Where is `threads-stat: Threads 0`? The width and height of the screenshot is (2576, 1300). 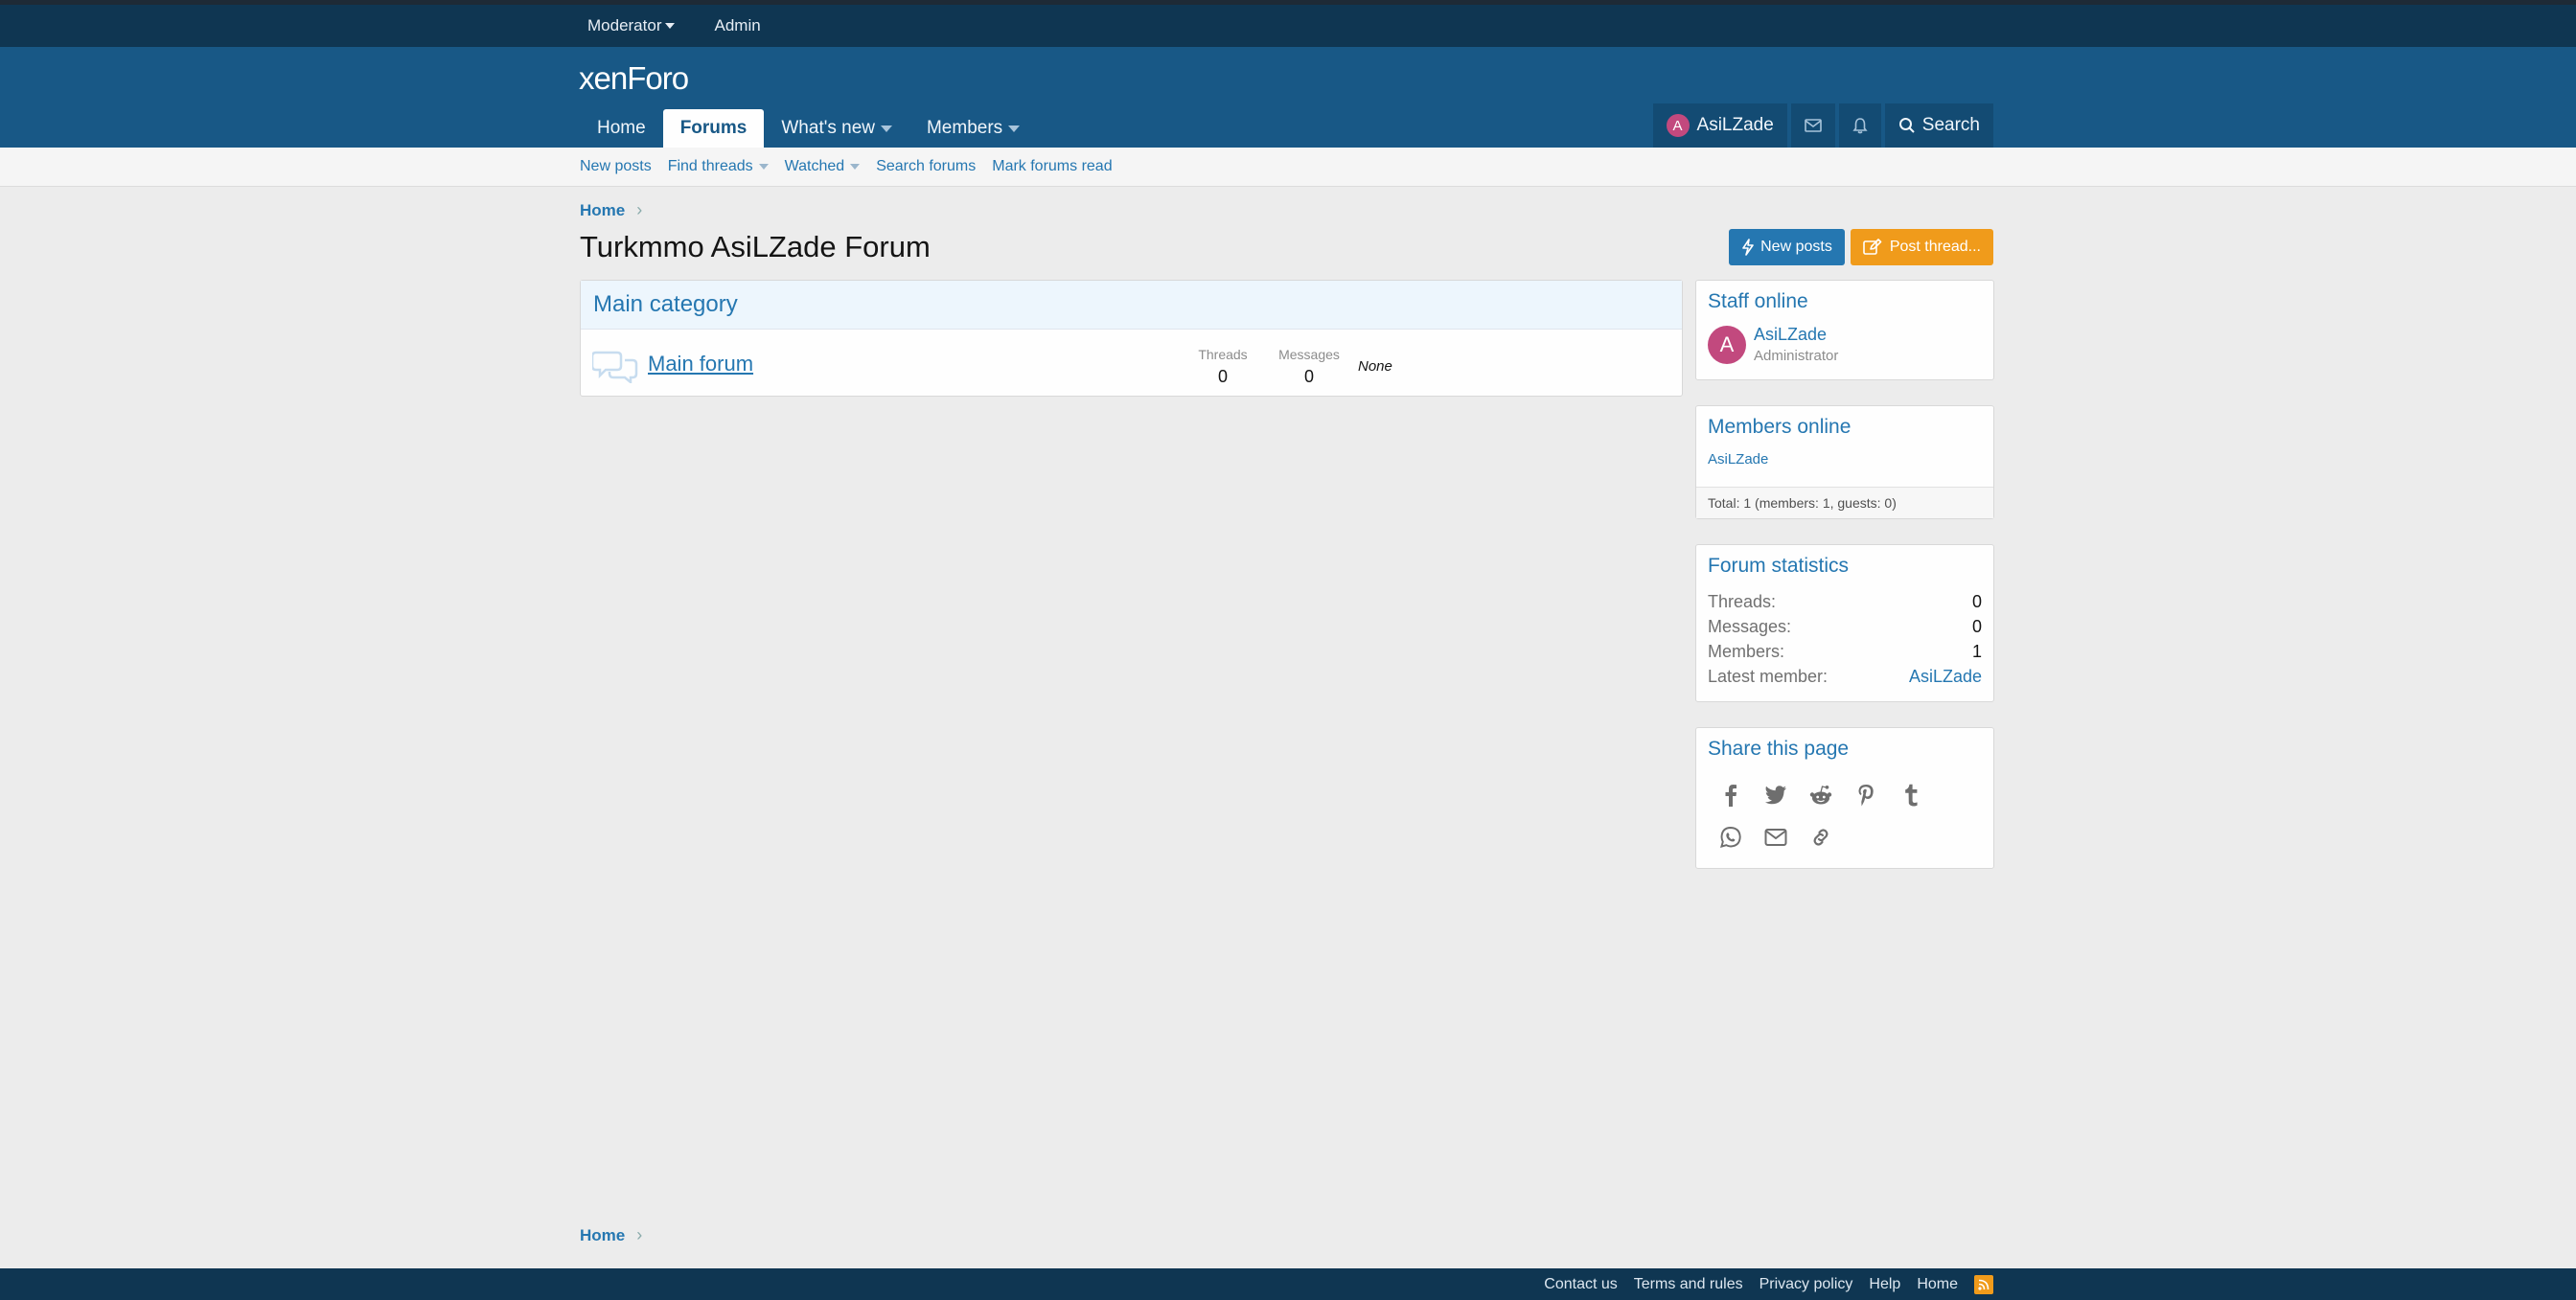
threads-stat: Threads 0 is located at coordinates (1223, 367).